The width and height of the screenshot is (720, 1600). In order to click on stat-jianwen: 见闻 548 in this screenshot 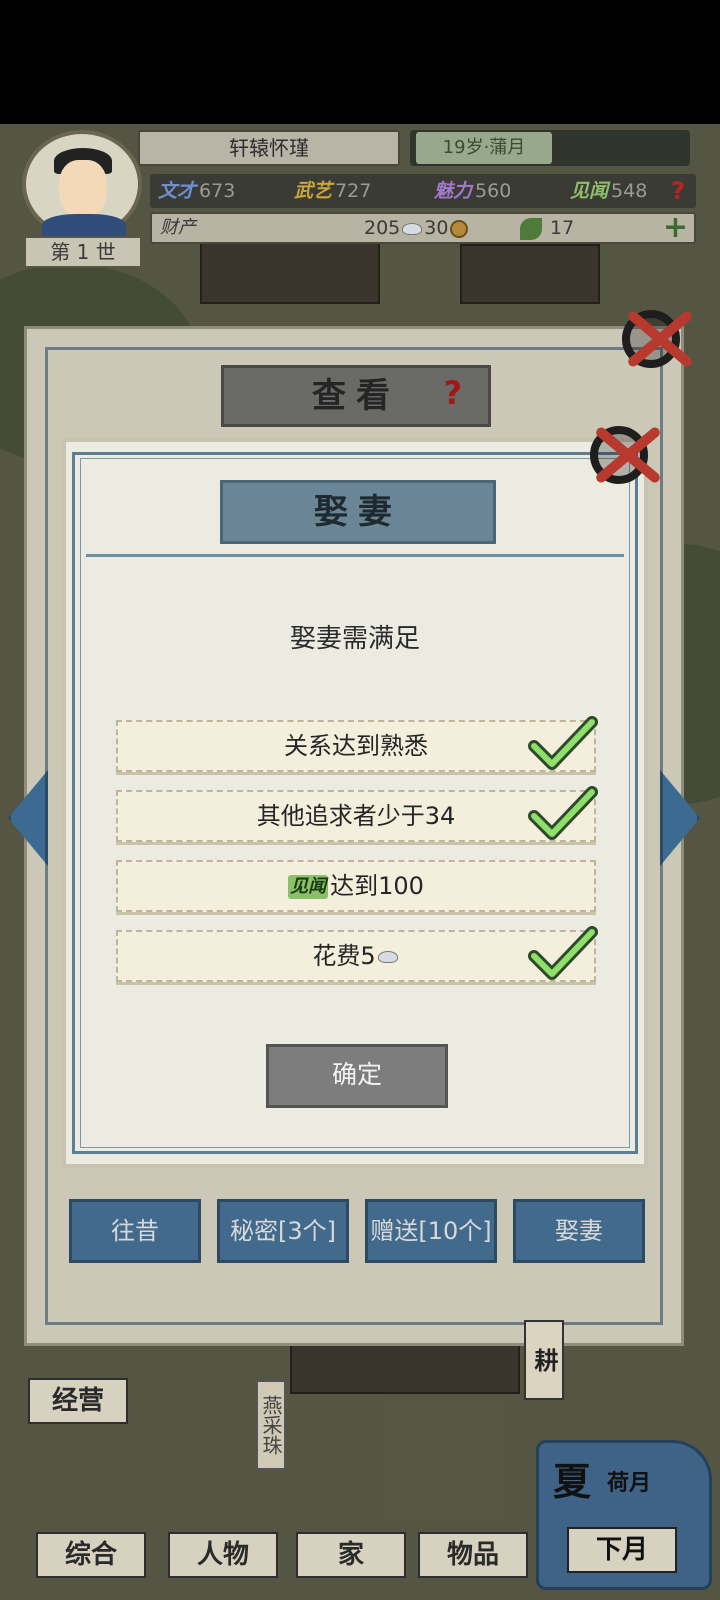, I will do `click(608, 191)`.